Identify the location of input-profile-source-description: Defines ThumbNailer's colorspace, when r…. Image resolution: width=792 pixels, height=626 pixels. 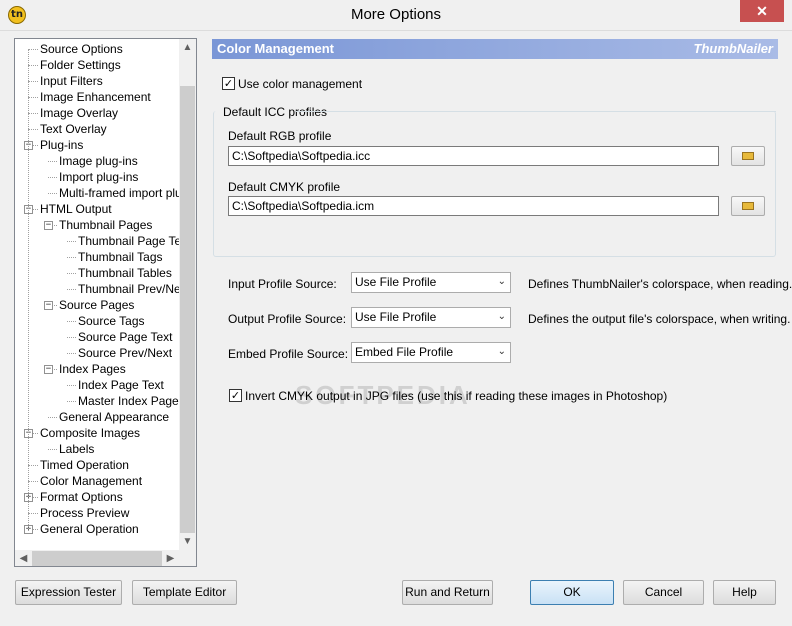
(660, 284).